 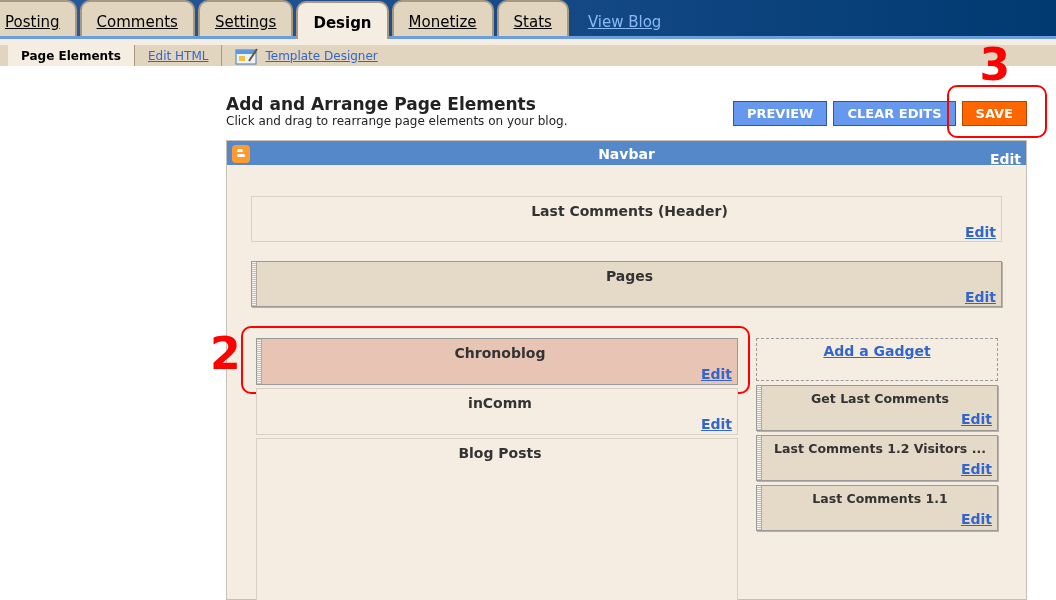 I want to click on gadget-box: Chronoblog Edit, so click(x=497, y=361).